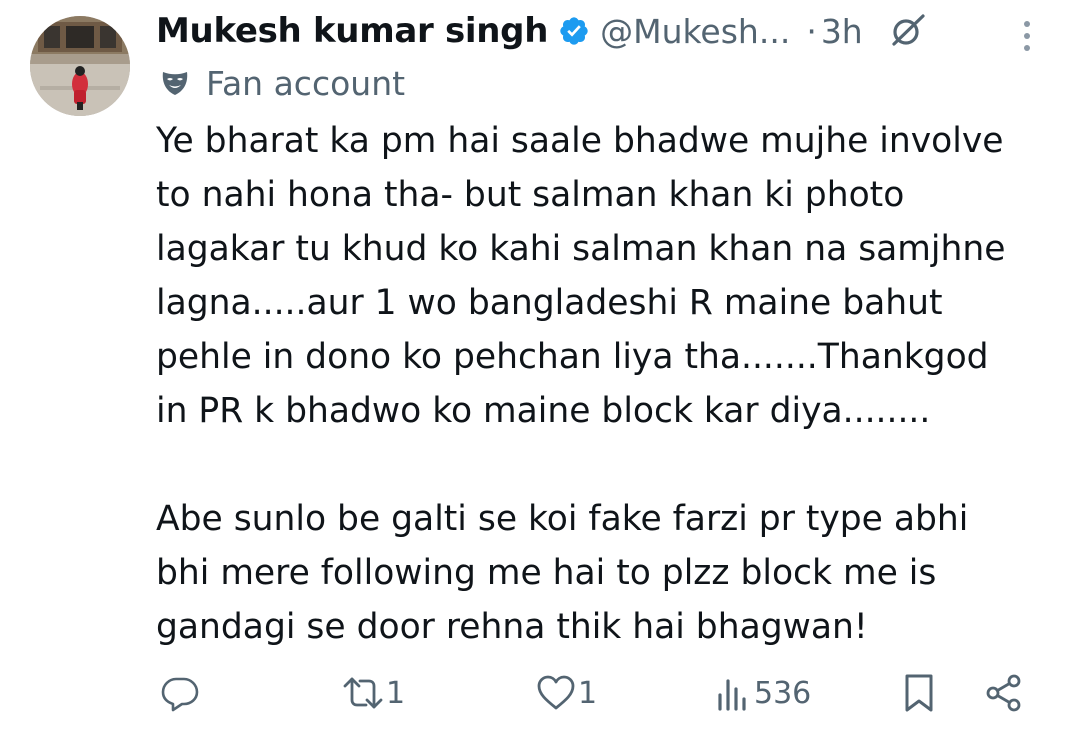  Describe the element at coordinates (842, 31) in the screenshot. I see `timestamp: 3h` at that location.